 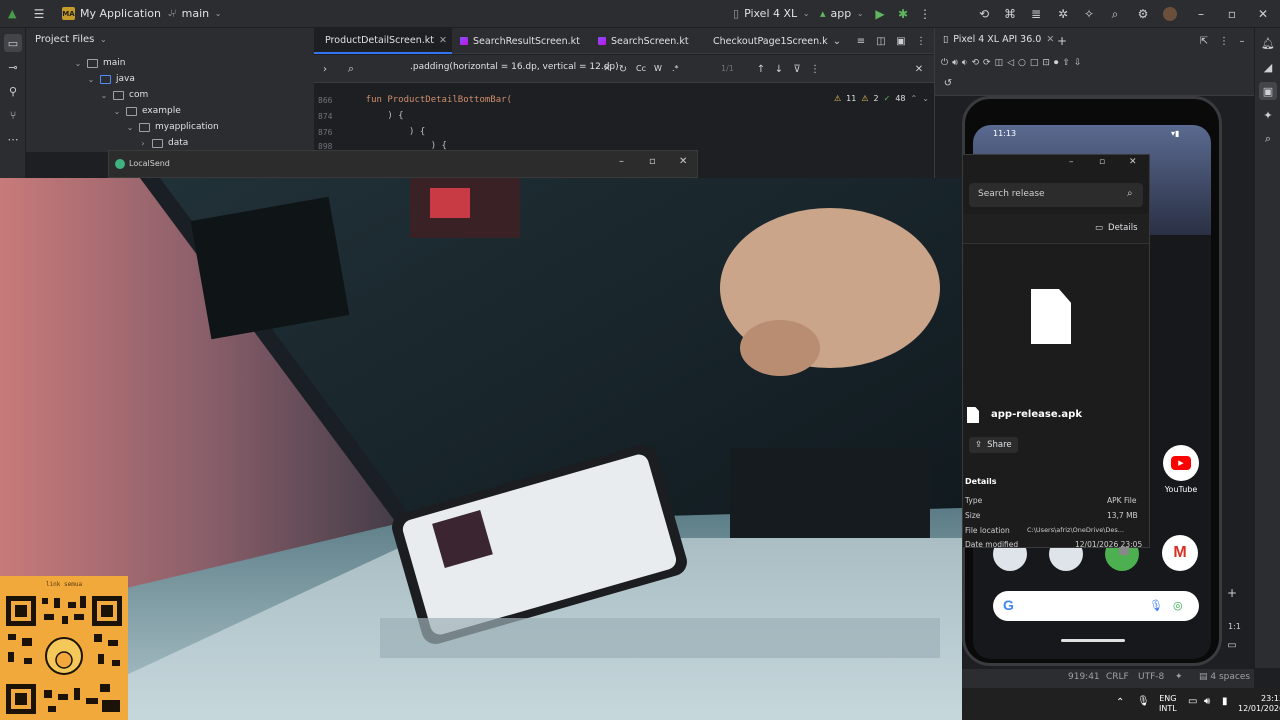 I want to click on overview-icon: □, so click(x=1034, y=63).